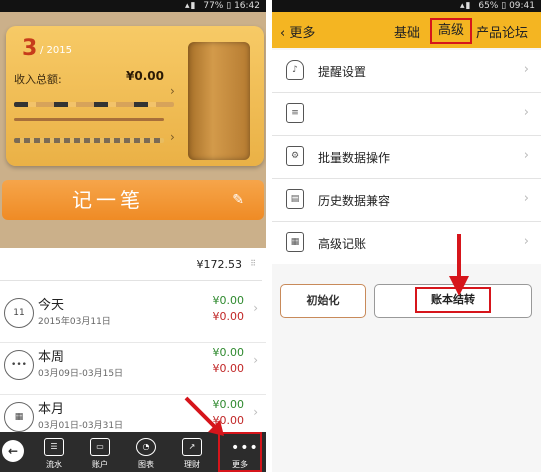 This screenshot has height=472, width=541. What do you see at coordinates (219, 264) in the screenshot?
I see `balance-value: ¥172.53` at bounding box center [219, 264].